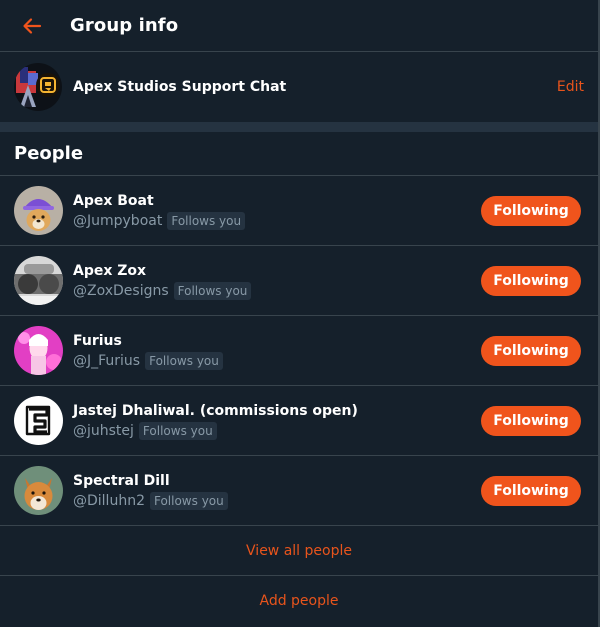  I want to click on view-all-people-link: View all people, so click(299, 551).